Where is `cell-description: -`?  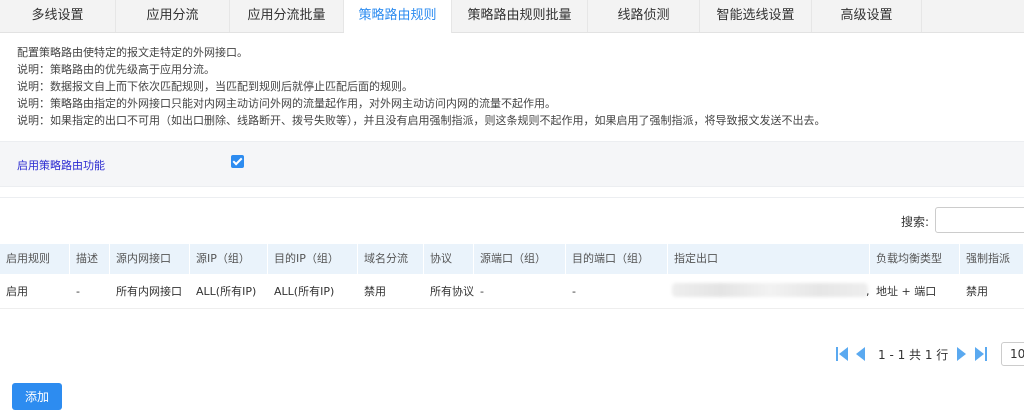
cell-description: - is located at coordinates (78, 291).